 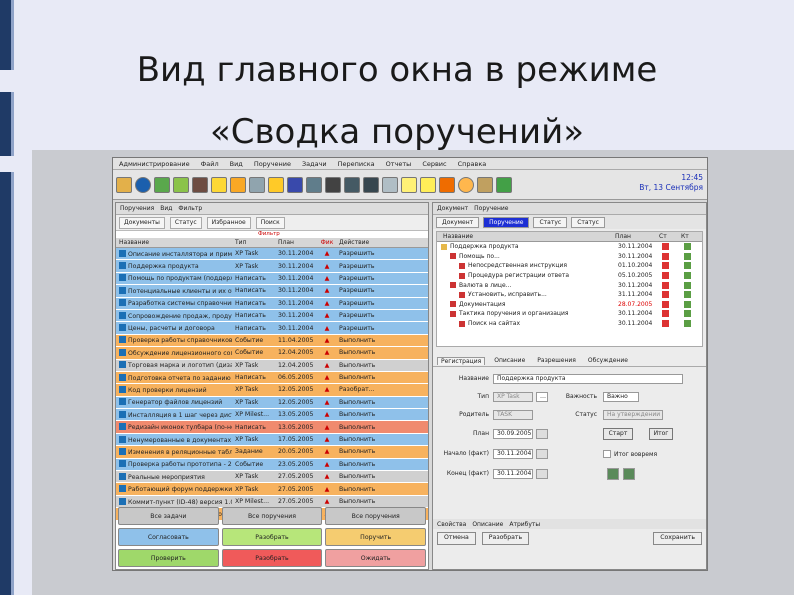 What do you see at coordinates (569, 285) in the screenshot?
I see `tree-row: Валюта в лице... 30.11.2004` at bounding box center [569, 285].